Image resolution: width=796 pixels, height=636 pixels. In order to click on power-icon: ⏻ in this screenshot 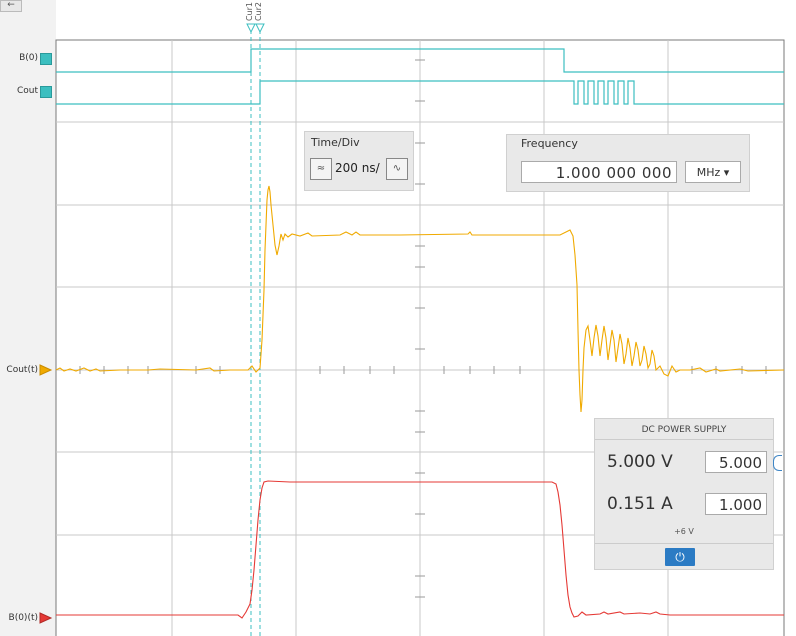, I will do `click(680, 557)`.